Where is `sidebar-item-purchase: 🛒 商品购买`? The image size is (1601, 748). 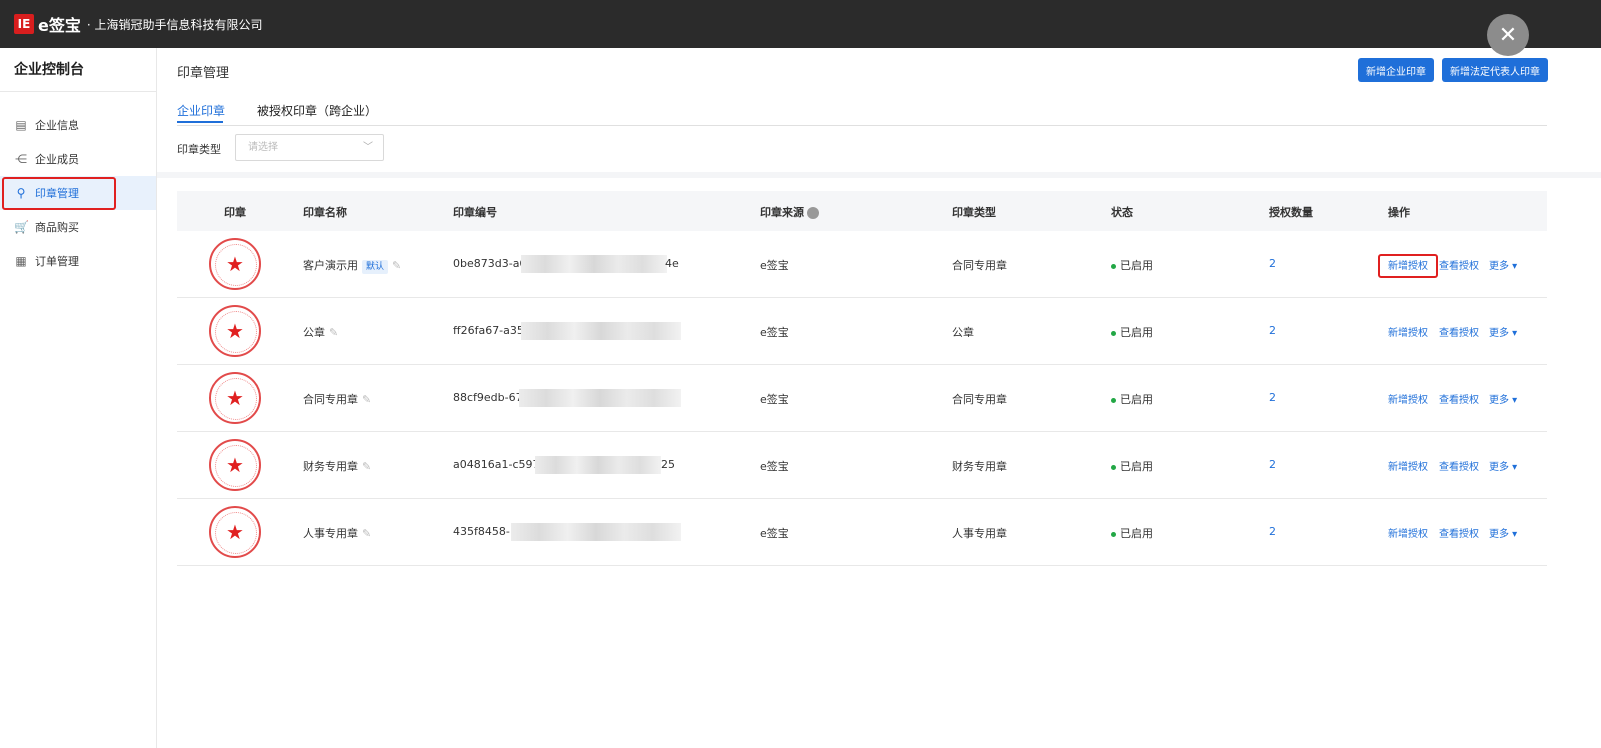 sidebar-item-purchase: 🛒 商品购买 is located at coordinates (78, 227).